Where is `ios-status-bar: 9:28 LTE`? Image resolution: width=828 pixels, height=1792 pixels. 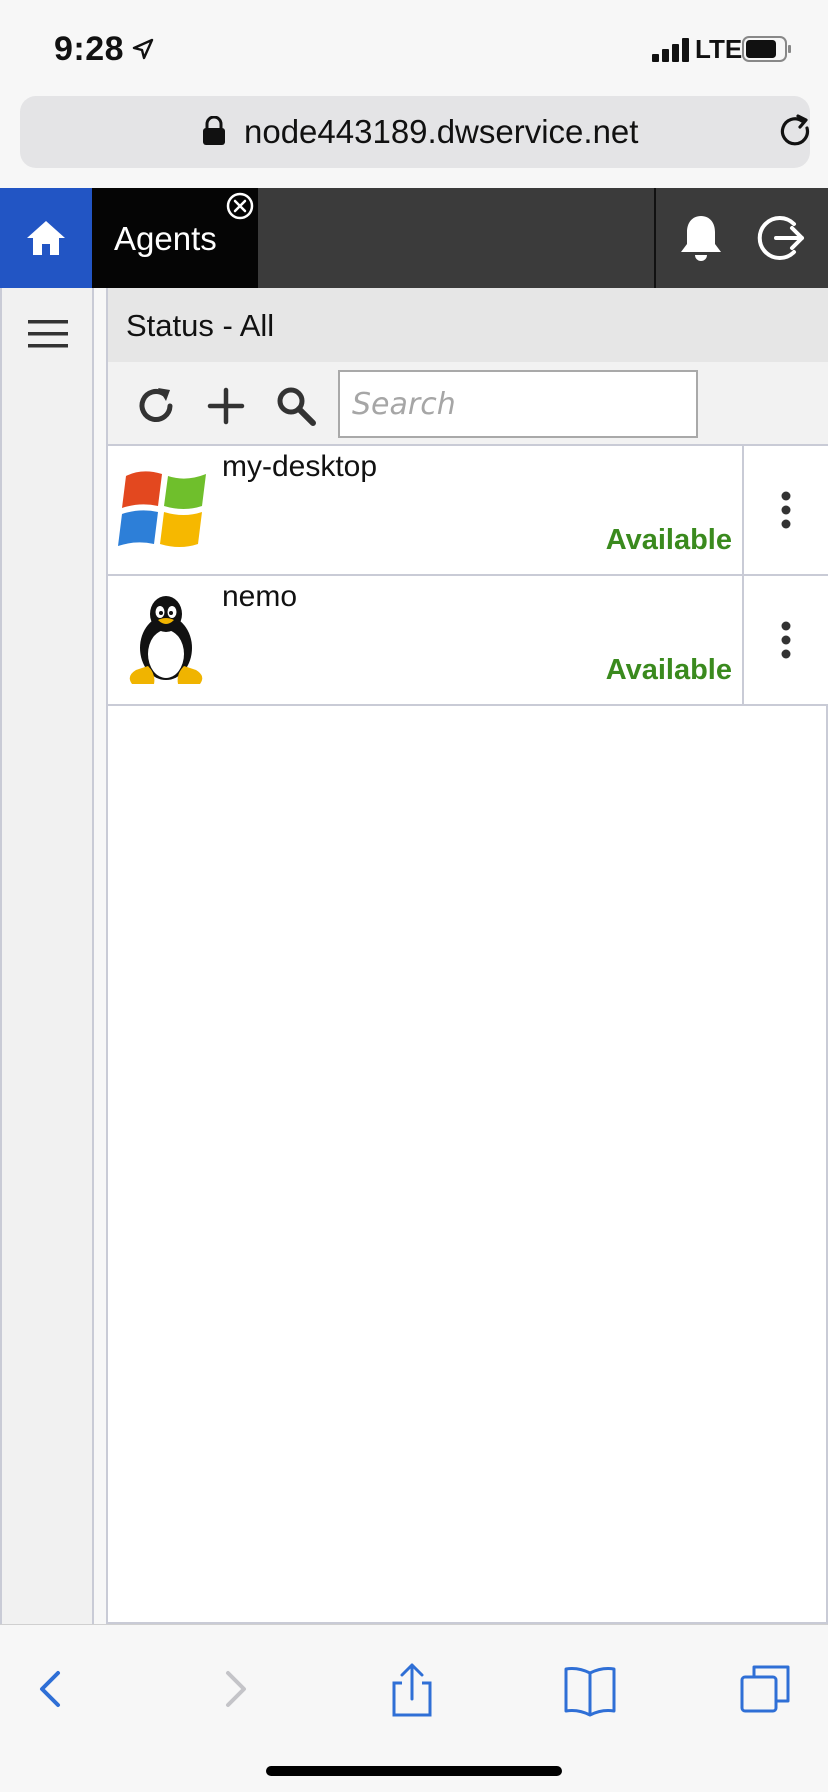 ios-status-bar: 9:28 LTE is located at coordinates (414, 46).